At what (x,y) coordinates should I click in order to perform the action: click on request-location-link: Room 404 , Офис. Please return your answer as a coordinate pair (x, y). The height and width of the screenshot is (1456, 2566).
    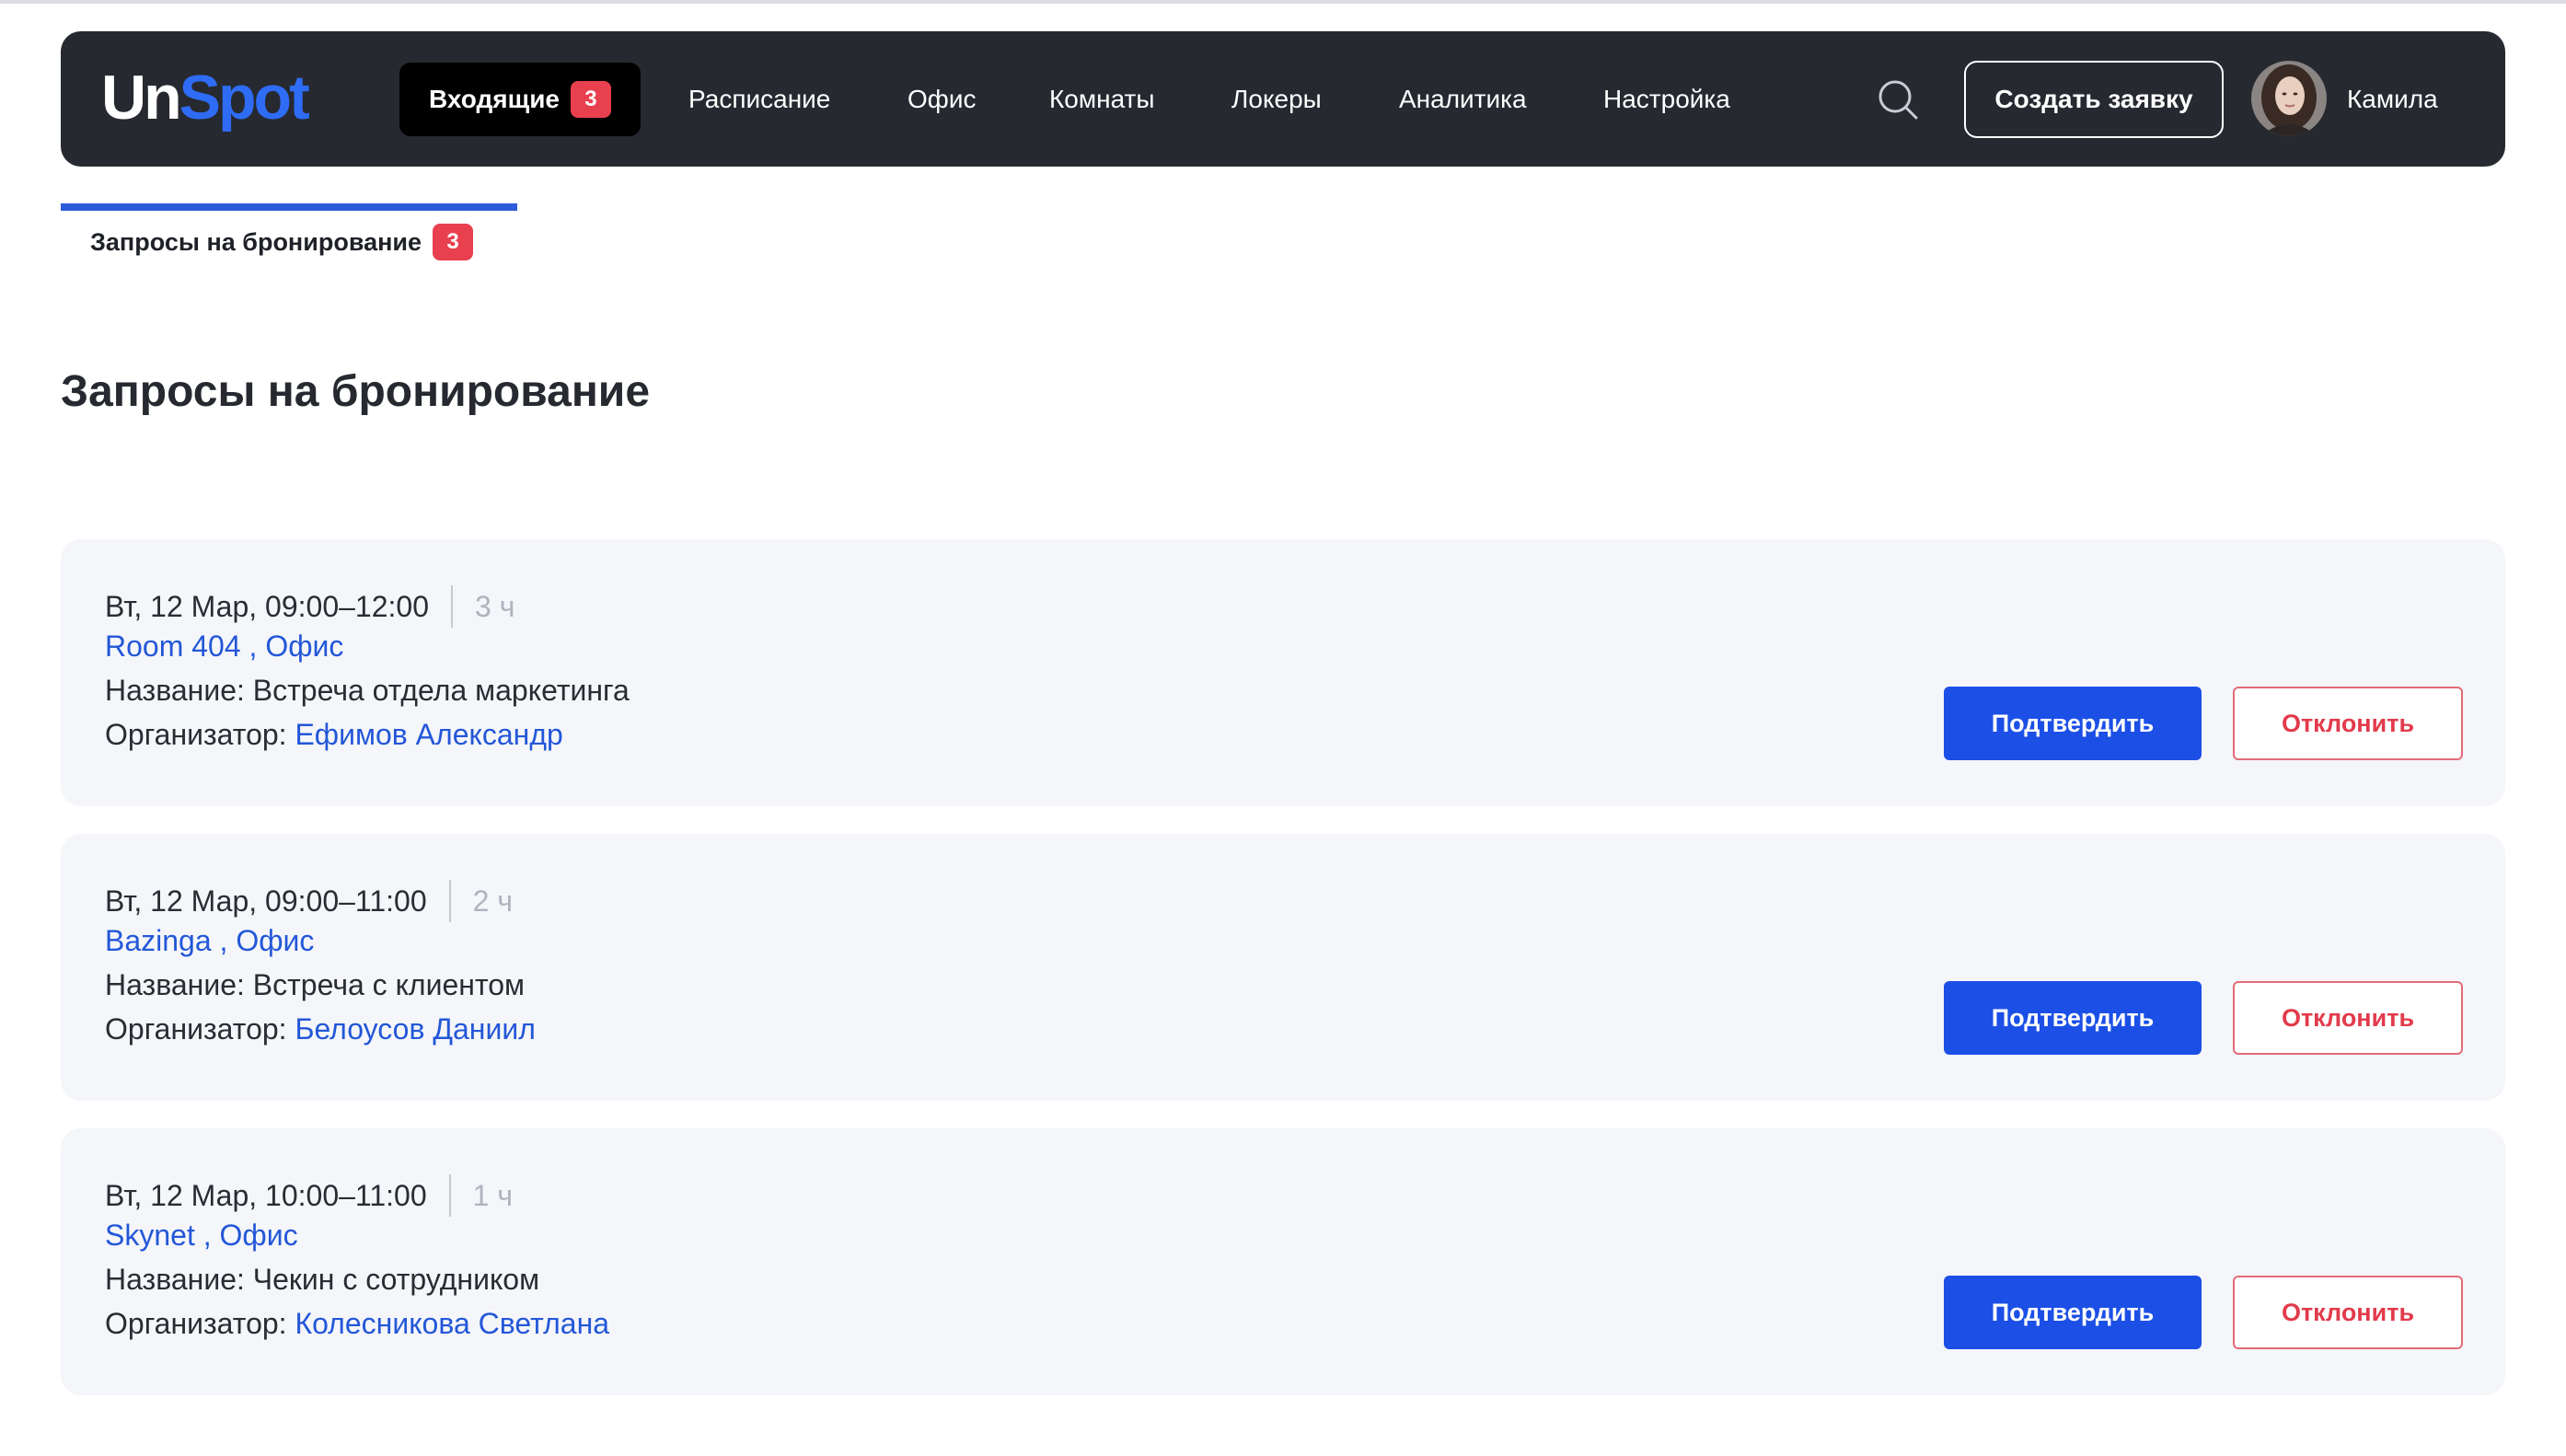
    Looking at the image, I should click on (224, 647).